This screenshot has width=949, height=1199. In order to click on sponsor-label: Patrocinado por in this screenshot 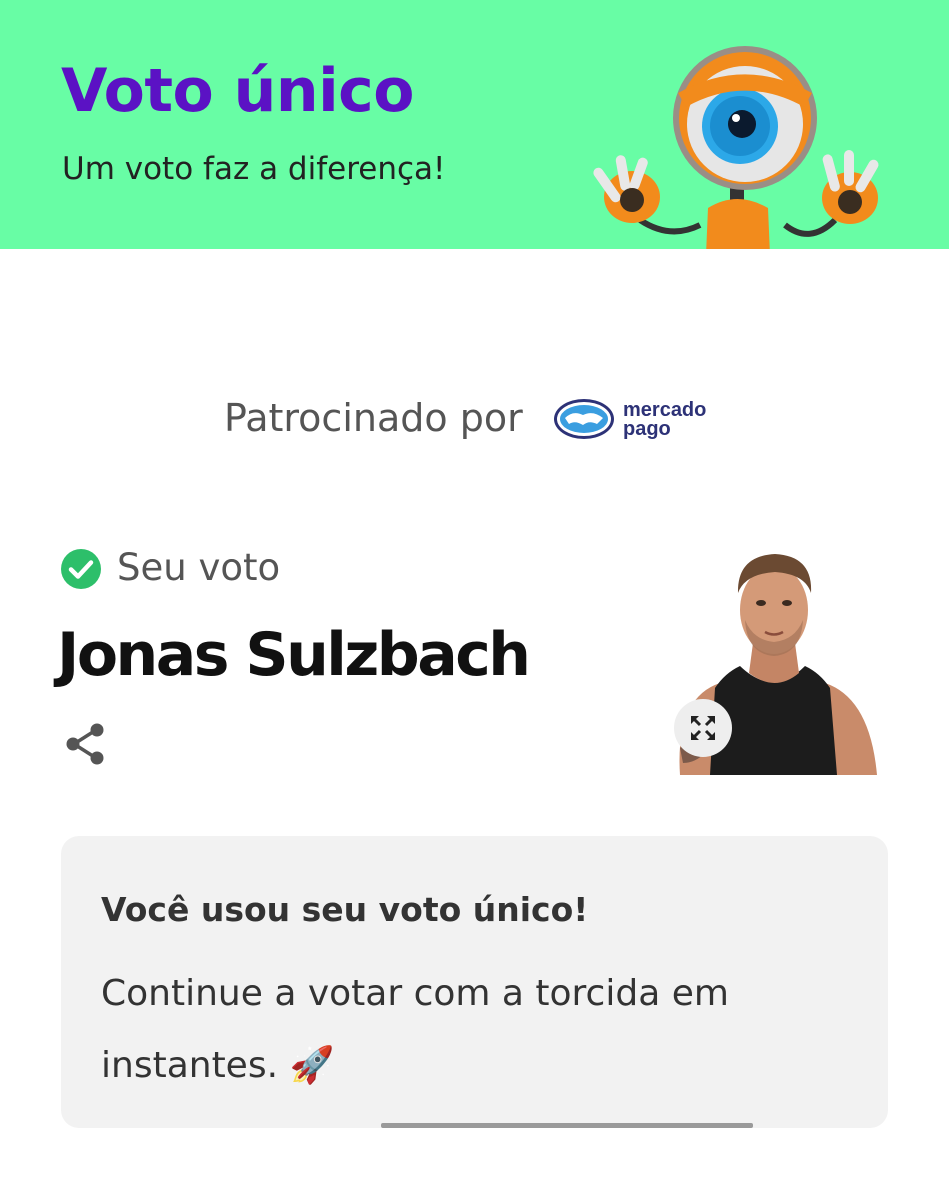, I will do `click(373, 418)`.